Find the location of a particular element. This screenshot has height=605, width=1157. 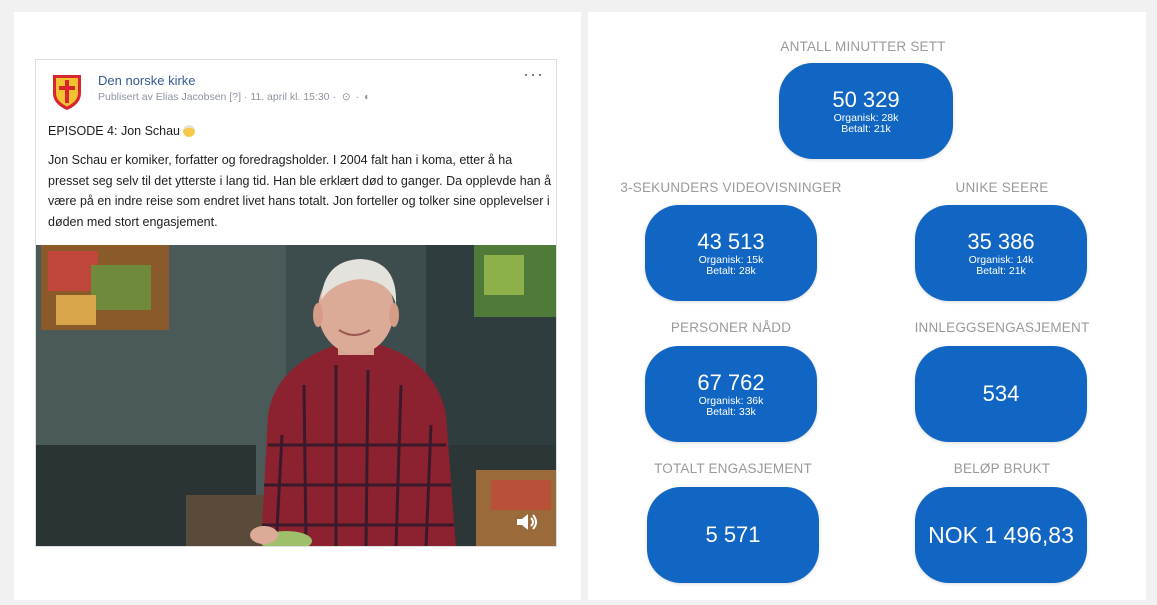

reached-value: 67 762 is located at coordinates (731, 382).